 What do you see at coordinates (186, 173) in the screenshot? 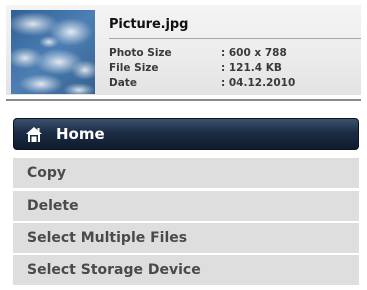
I see `menu-item-copy: Copy` at bounding box center [186, 173].